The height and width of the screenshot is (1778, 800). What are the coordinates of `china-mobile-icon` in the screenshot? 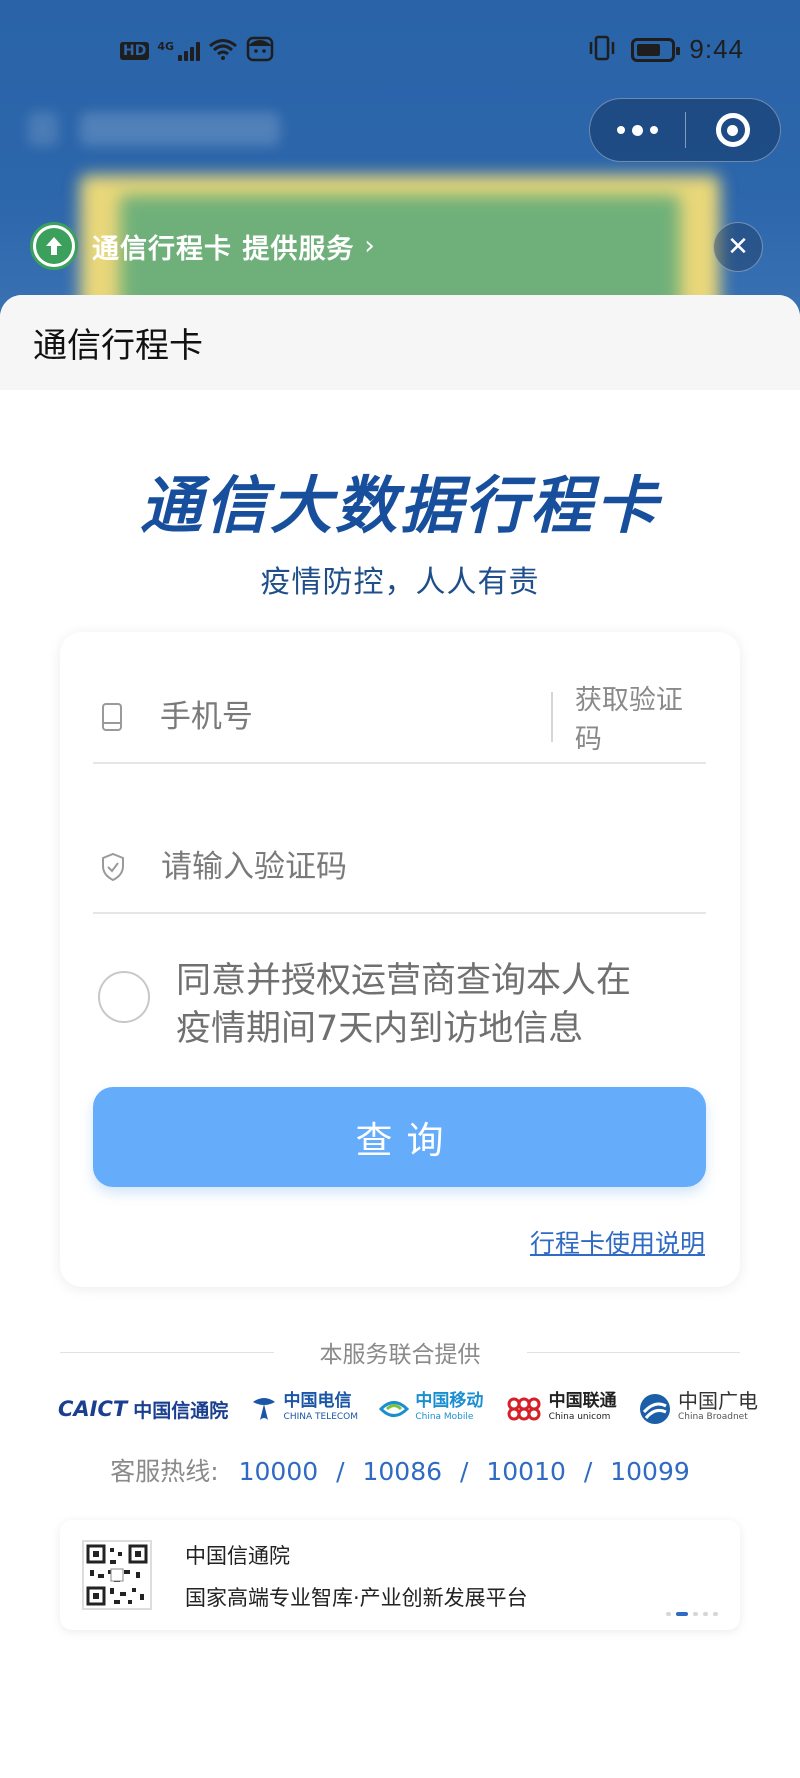 It's located at (394, 1409).